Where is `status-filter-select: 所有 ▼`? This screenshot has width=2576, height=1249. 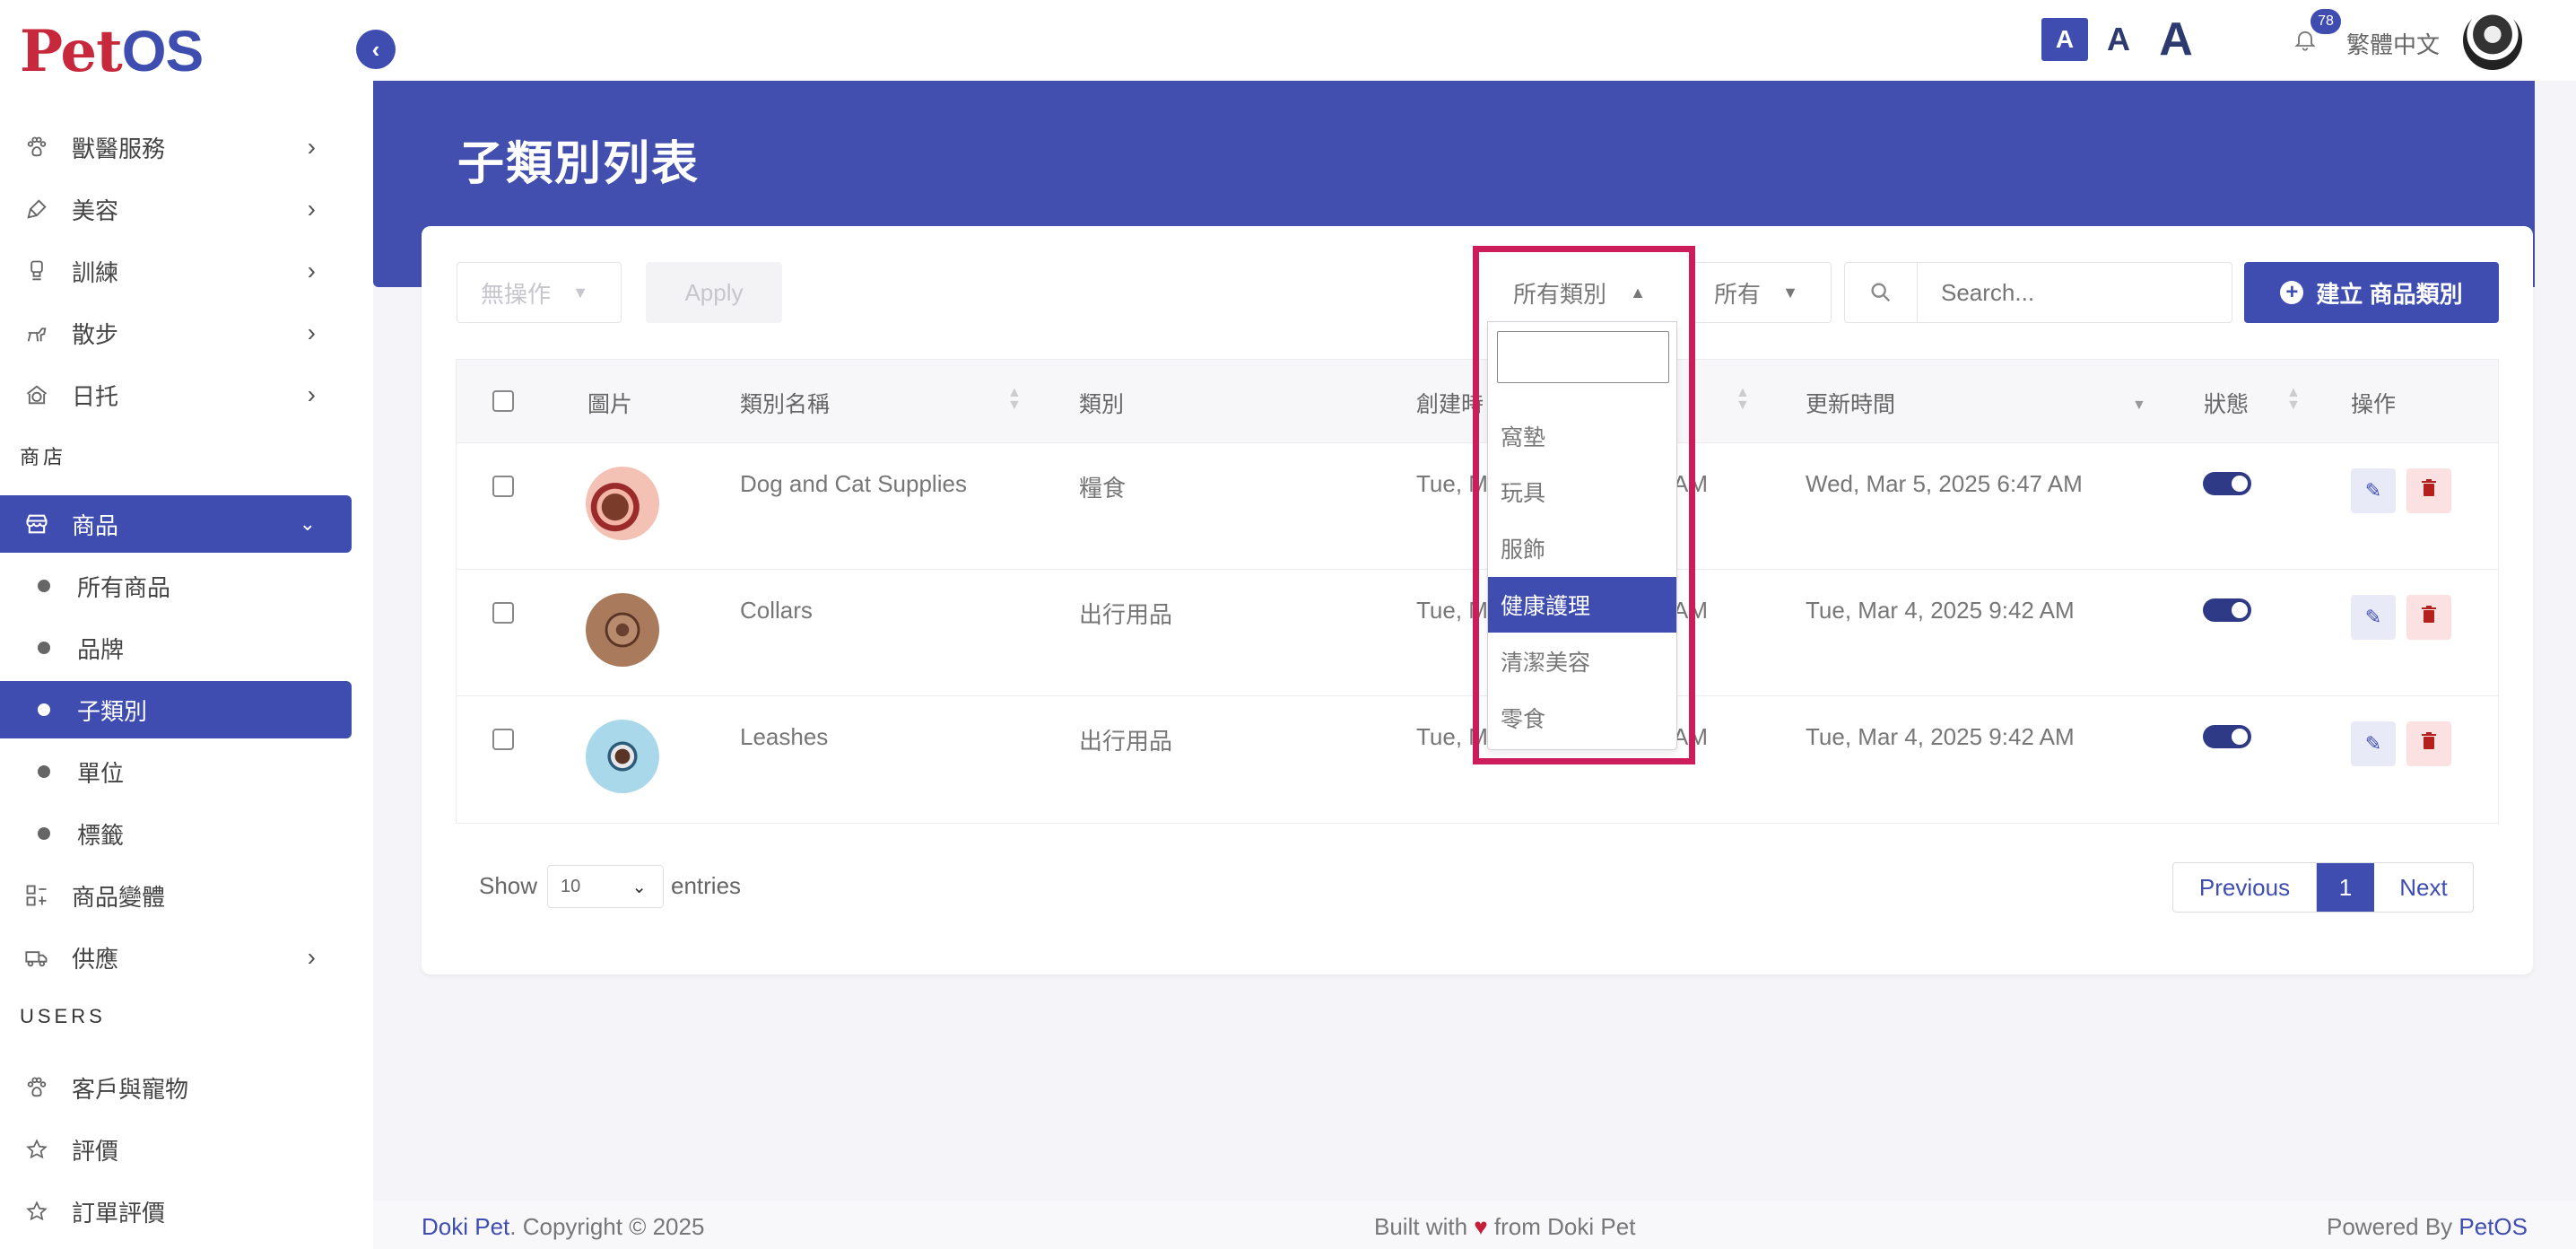 status-filter-select: 所有 ▼ is located at coordinates (1762, 292).